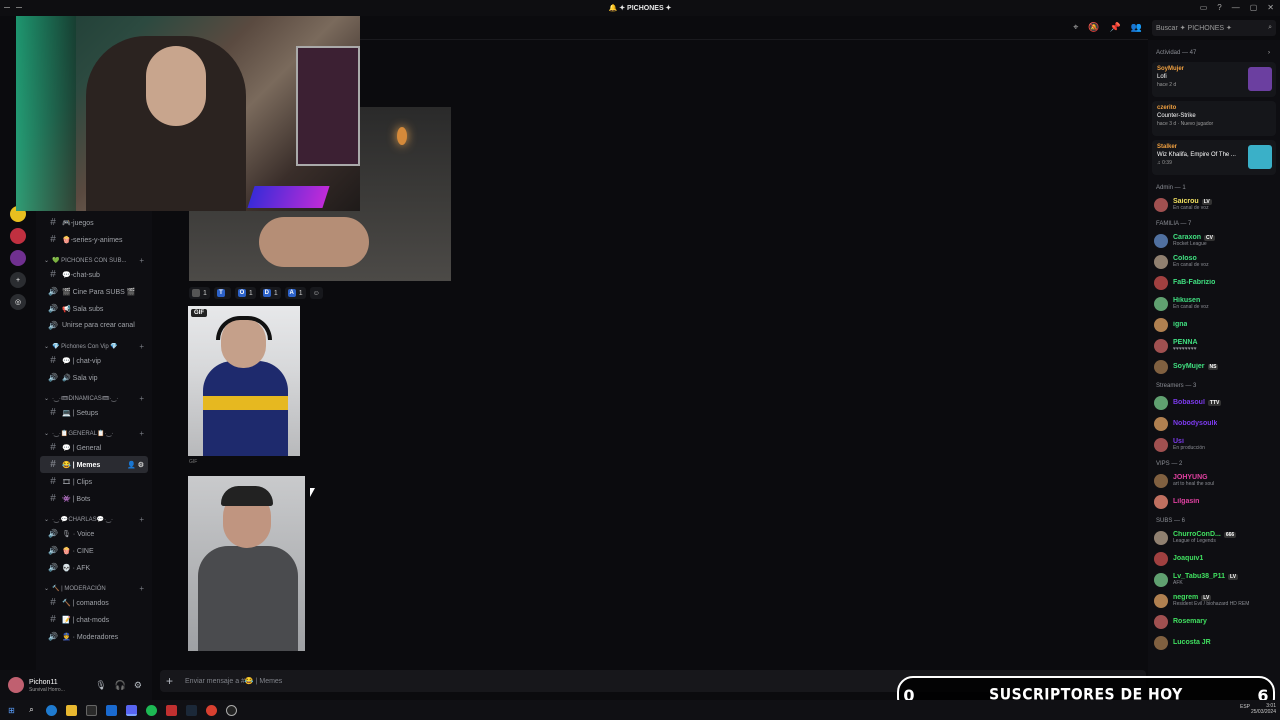 This screenshot has width=1280, height=720. What do you see at coordinates (1214, 600) in the screenshot?
I see `member-item: negrem LV Resident Evil / biohazard HD REM` at bounding box center [1214, 600].